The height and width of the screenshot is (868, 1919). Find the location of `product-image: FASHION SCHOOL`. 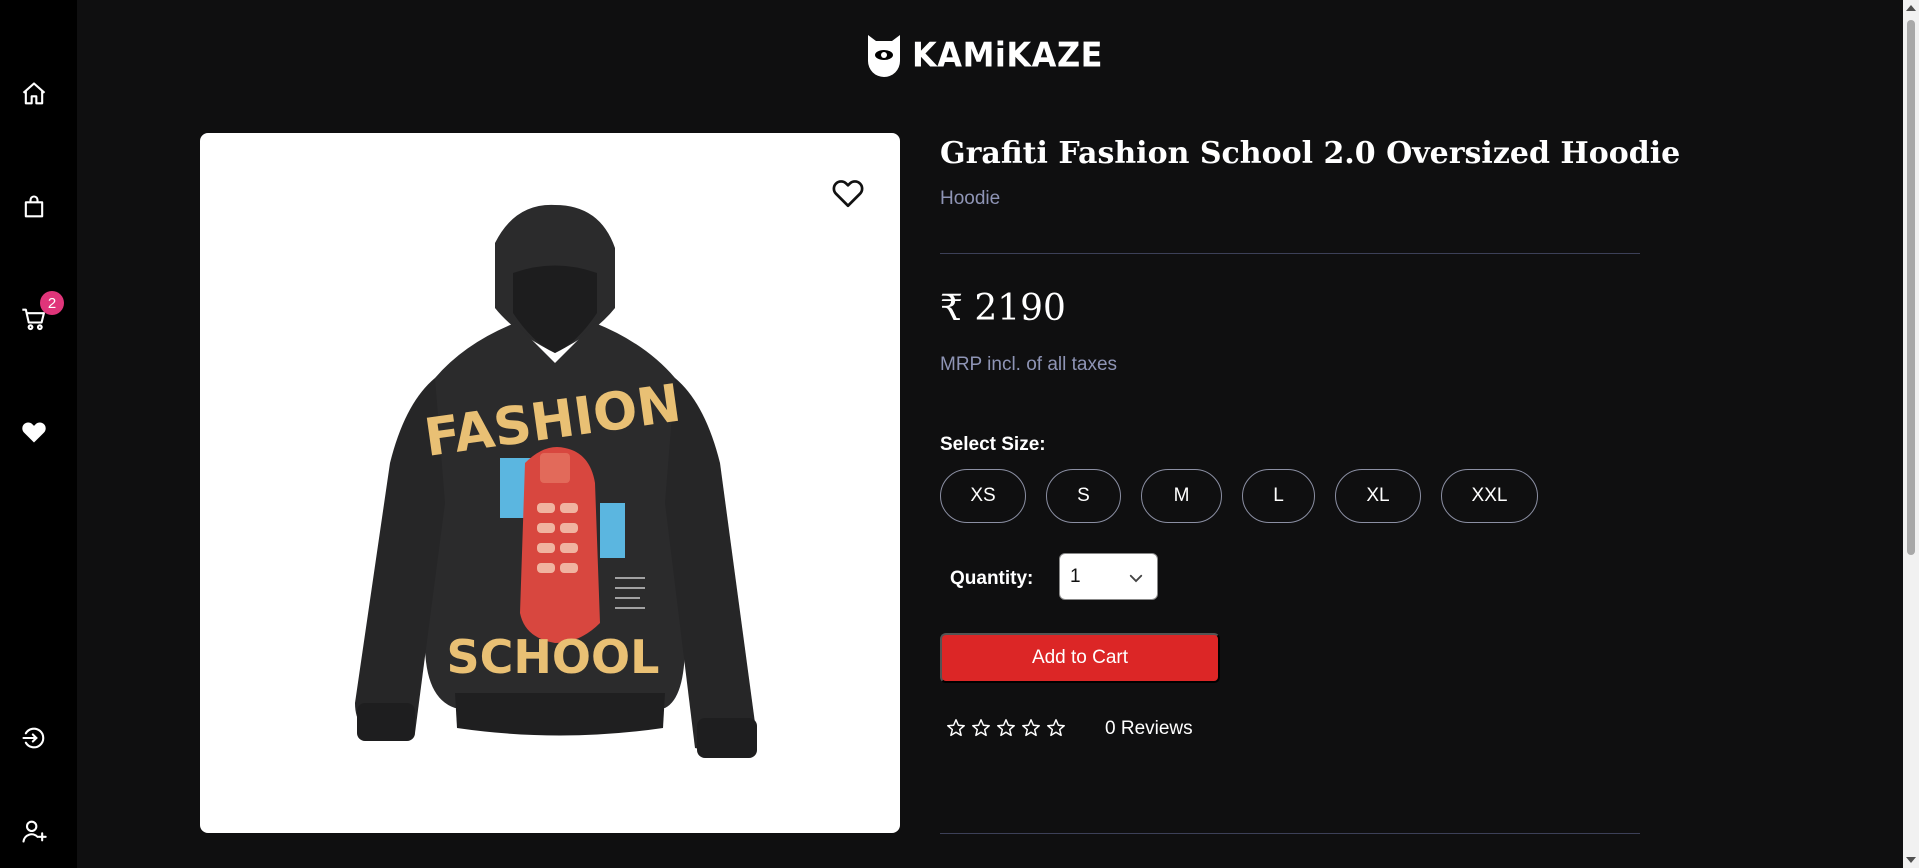

product-image: FASHION SCHOOL is located at coordinates (556, 481).